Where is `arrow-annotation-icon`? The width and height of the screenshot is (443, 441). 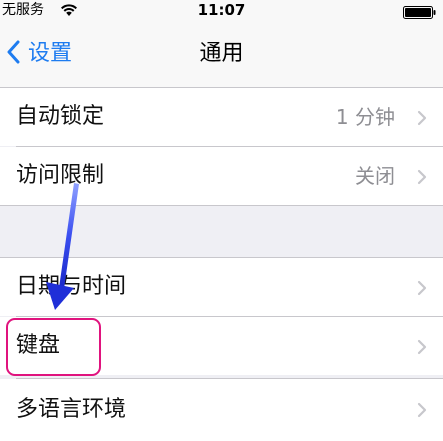 arrow-annotation-icon is located at coordinates (62, 246).